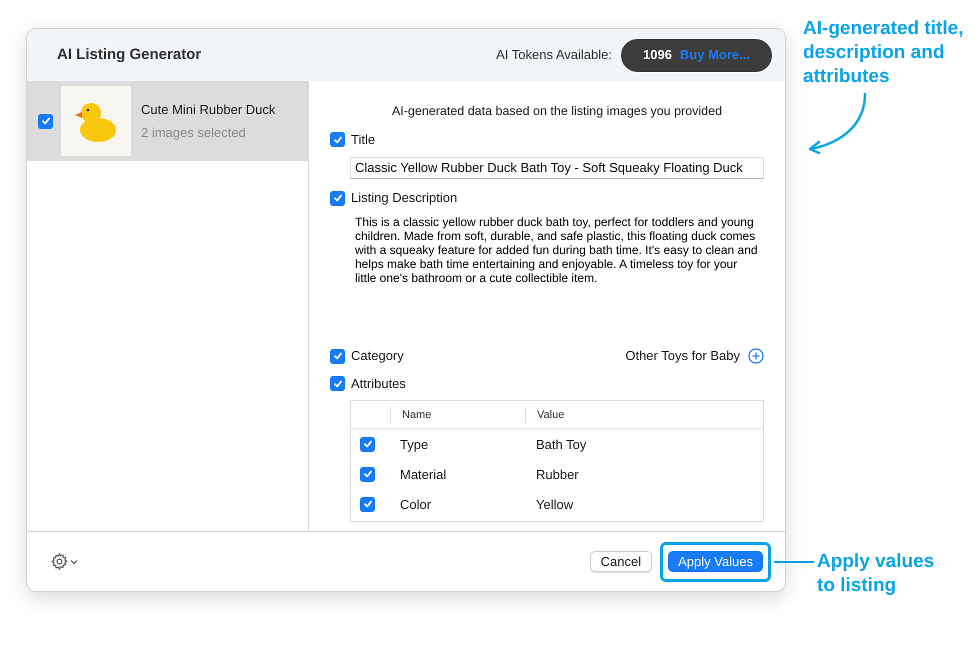  What do you see at coordinates (883, 53) in the screenshot?
I see `annotation-text: AI-generated title, description and attributes` at bounding box center [883, 53].